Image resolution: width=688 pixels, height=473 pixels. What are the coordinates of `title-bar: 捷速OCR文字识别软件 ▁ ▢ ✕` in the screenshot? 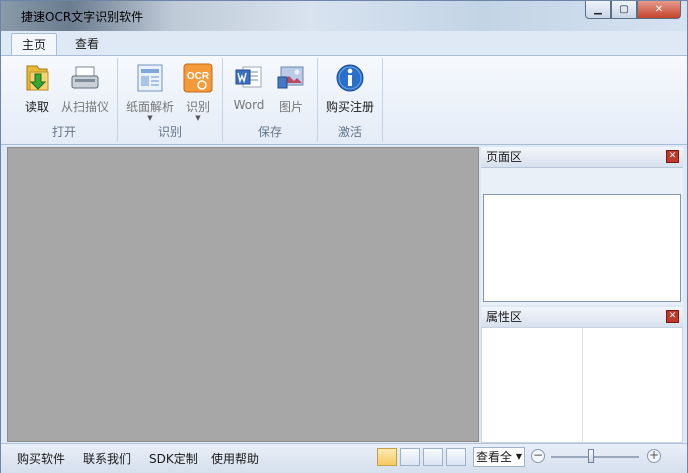 It's located at (344, 16).